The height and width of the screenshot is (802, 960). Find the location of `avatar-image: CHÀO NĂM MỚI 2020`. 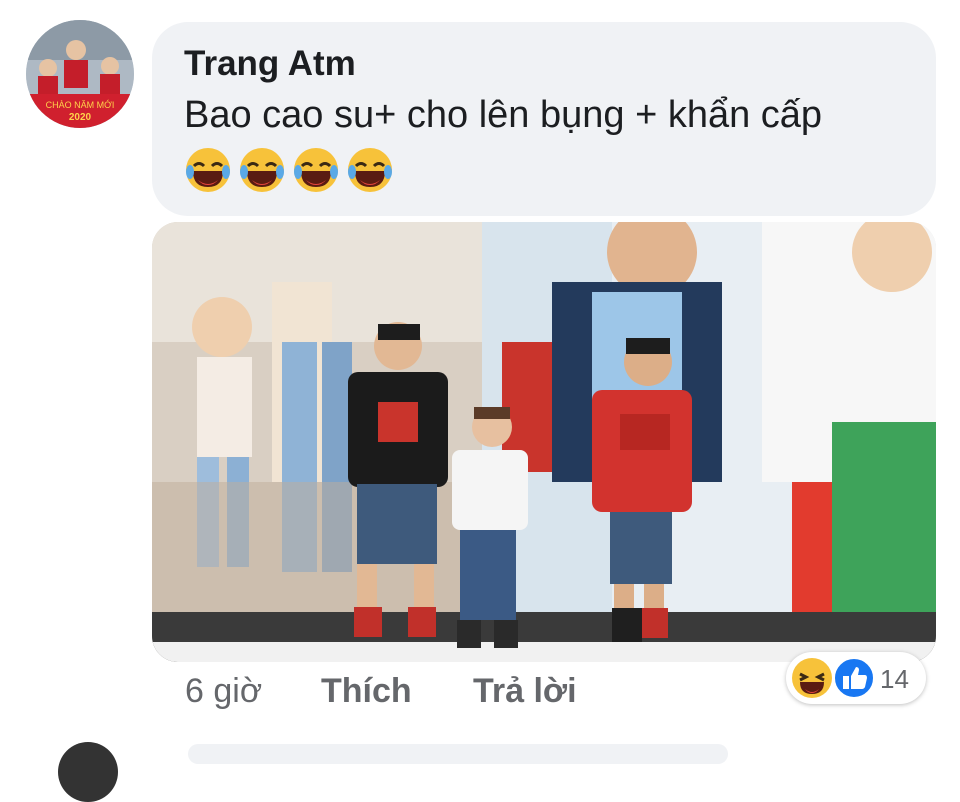

avatar-image: CHÀO NĂM MỚI 2020 is located at coordinates (80, 74).